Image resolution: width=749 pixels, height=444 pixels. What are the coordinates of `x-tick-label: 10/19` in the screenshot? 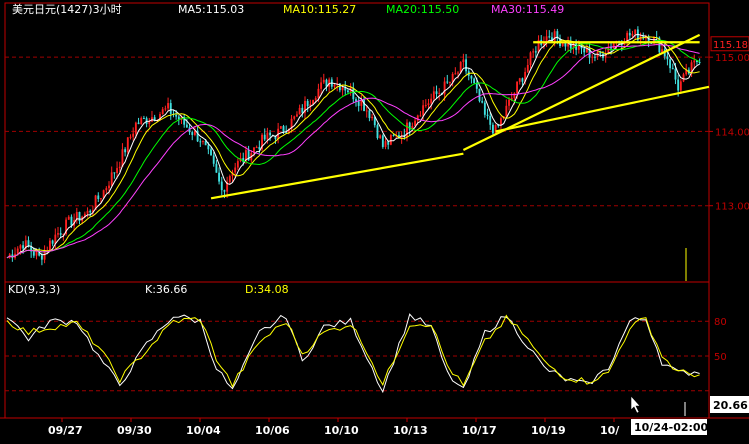 It's located at (548, 430).